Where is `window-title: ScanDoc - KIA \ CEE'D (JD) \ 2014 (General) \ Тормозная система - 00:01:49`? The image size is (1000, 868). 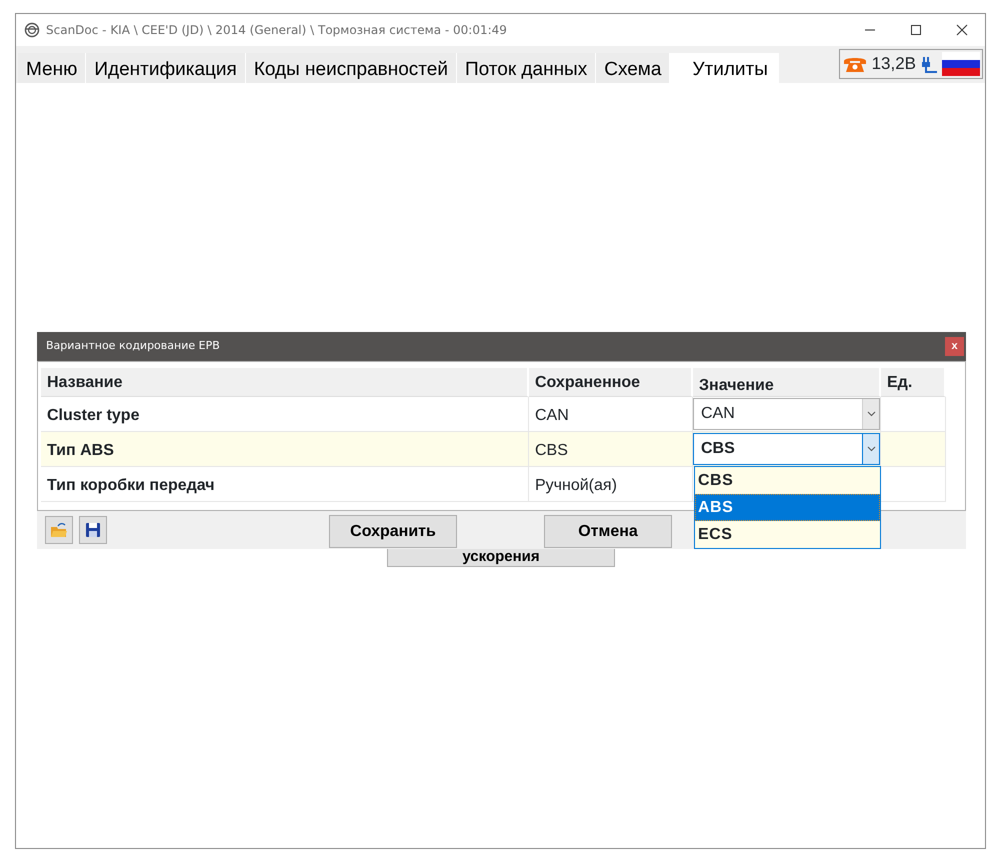 window-title: ScanDoc - KIA \ CEE'D (JD) \ 2014 (General) \ Тормозная система - 00:01:49 is located at coordinates (276, 30).